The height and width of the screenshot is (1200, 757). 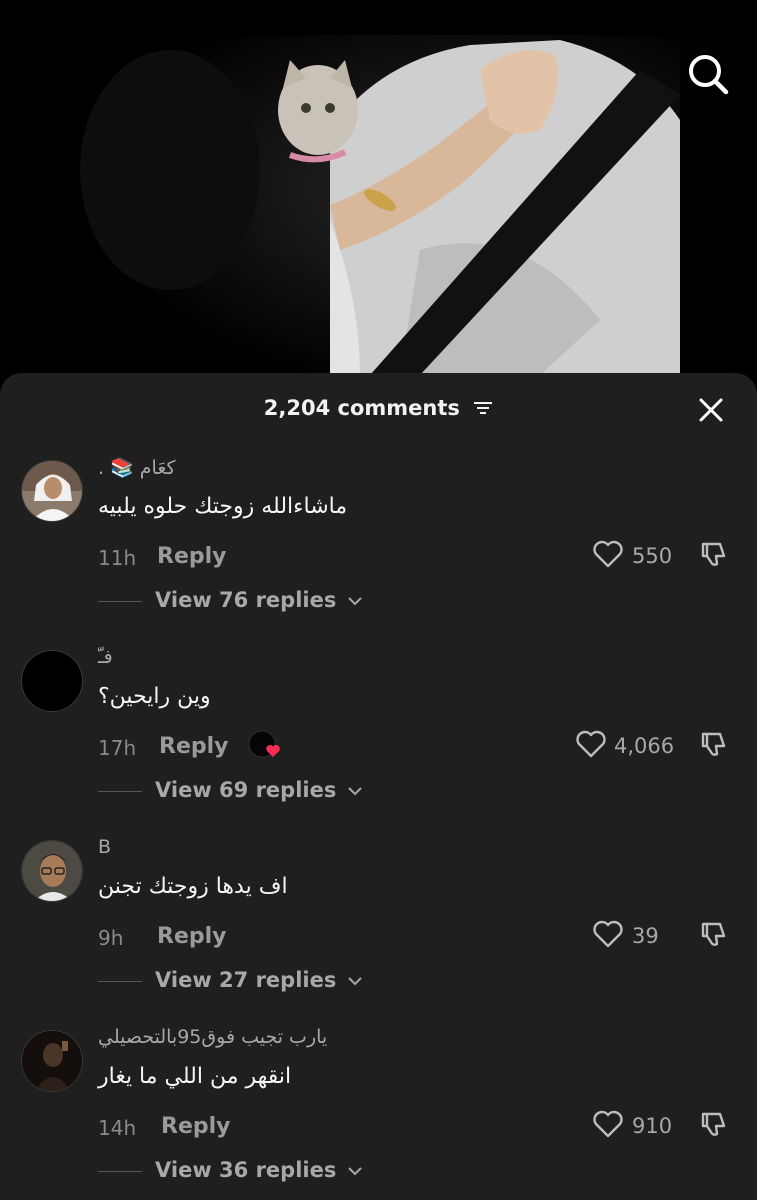 I want to click on comment-time: 11h, so click(x=117, y=558).